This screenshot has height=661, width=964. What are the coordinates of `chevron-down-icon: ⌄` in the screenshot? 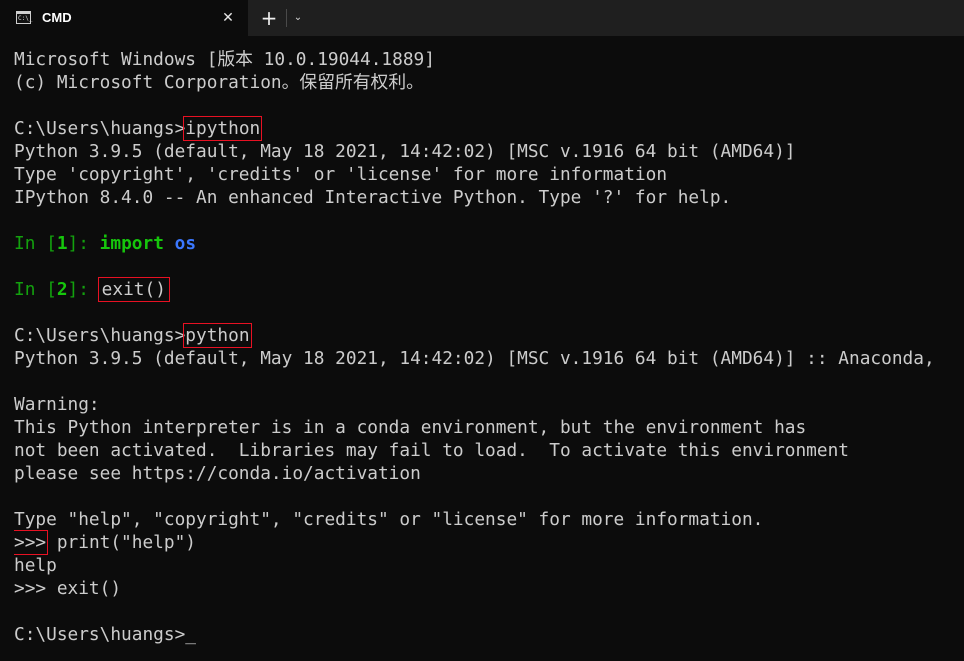 It's located at (298, 18).